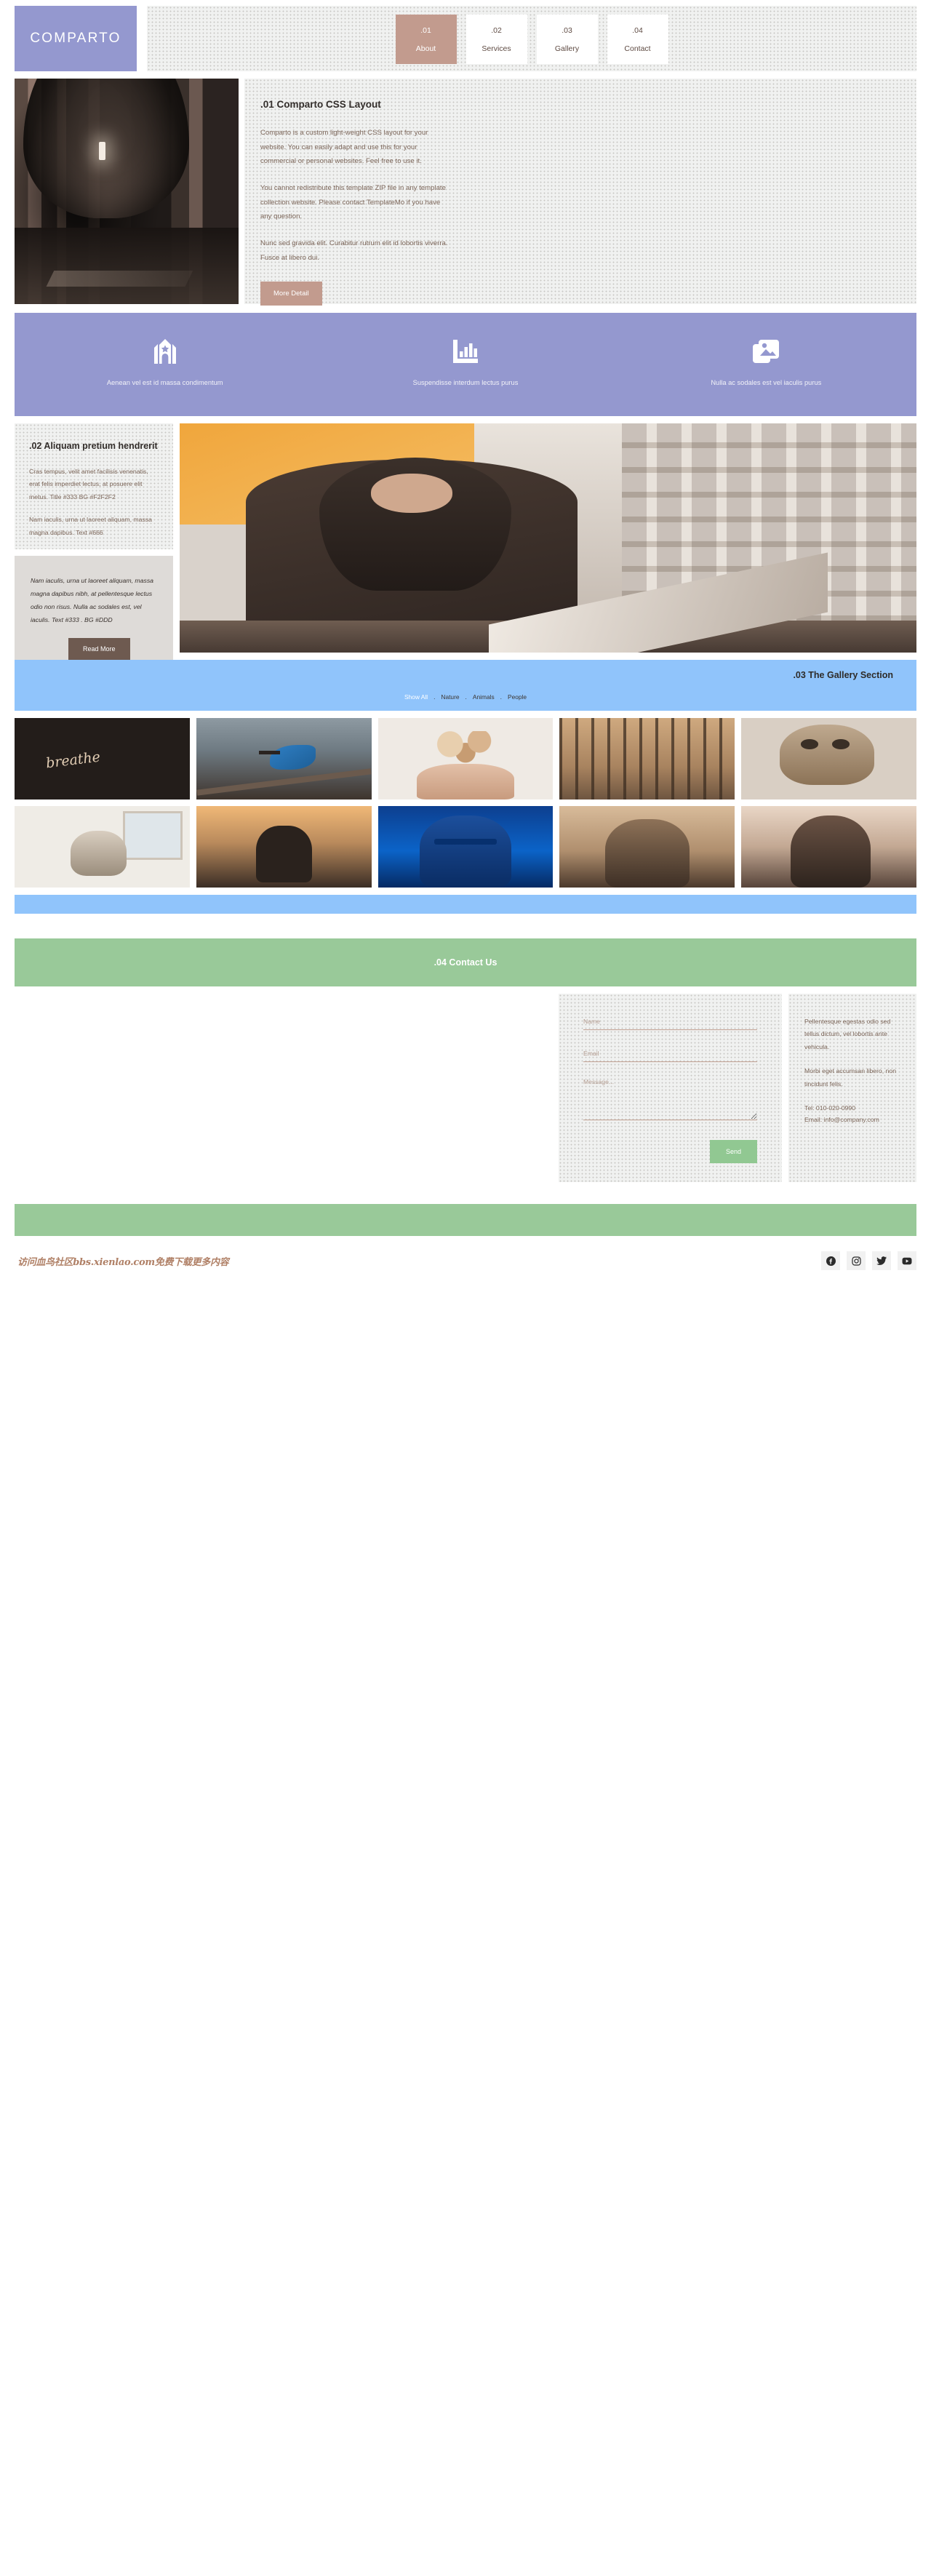 This screenshot has width=931, height=2576. I want to click on nav-label: Services, so click(496, 48).